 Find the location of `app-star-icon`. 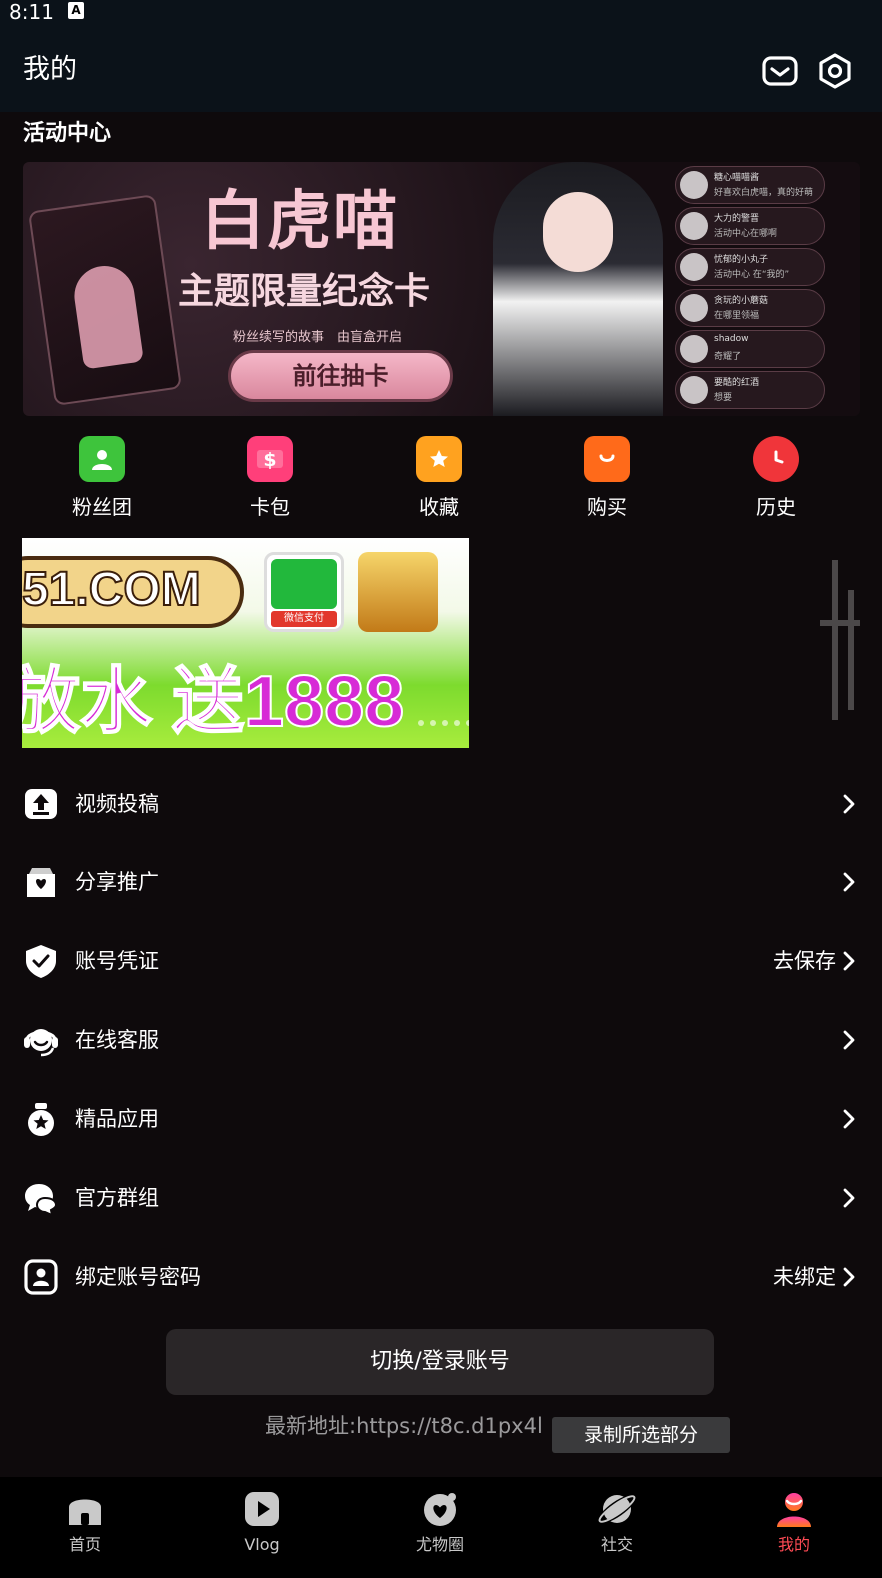

app-star-icon is located at coordinates (41, 1119).